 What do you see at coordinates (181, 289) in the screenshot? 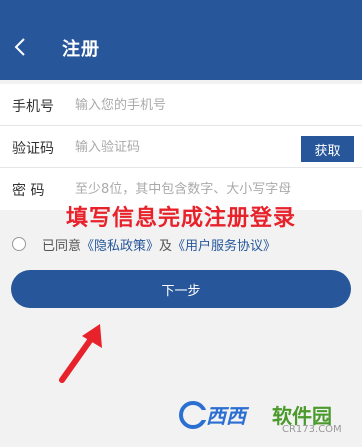
I see `next-step-button: 下一步` at bounding box center [181, 289].